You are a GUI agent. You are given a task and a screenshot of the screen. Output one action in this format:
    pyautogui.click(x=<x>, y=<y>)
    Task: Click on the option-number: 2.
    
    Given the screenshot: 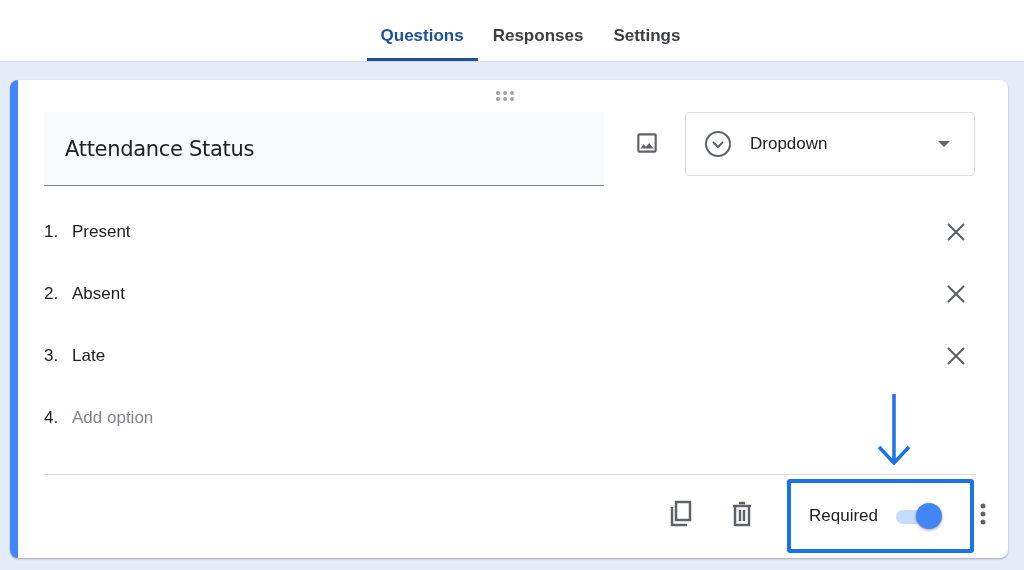 What is the action you would take?
    pyautogui.click(x=52, y=294)
    